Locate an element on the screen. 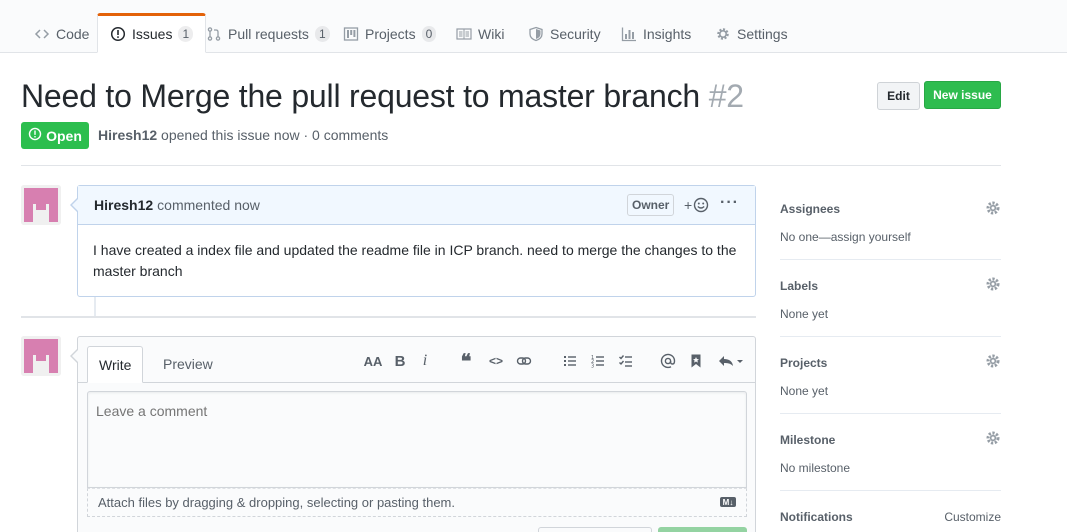 The image size is (1067, 532). tab-security: Security is located at coordinates (564, 33).